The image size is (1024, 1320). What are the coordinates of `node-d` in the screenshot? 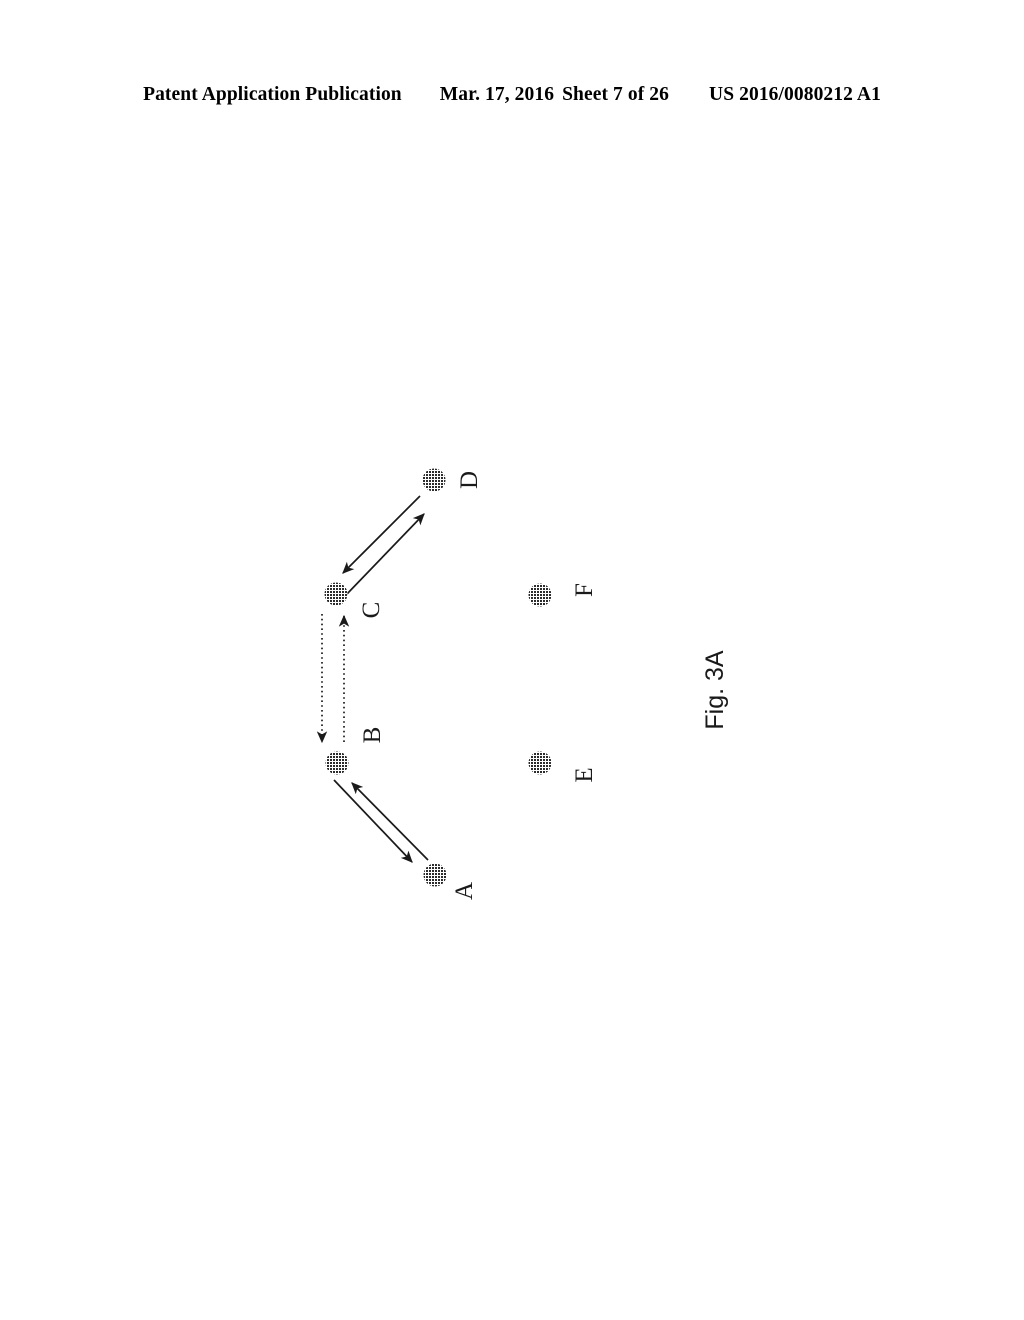 It's located at (434, 480).